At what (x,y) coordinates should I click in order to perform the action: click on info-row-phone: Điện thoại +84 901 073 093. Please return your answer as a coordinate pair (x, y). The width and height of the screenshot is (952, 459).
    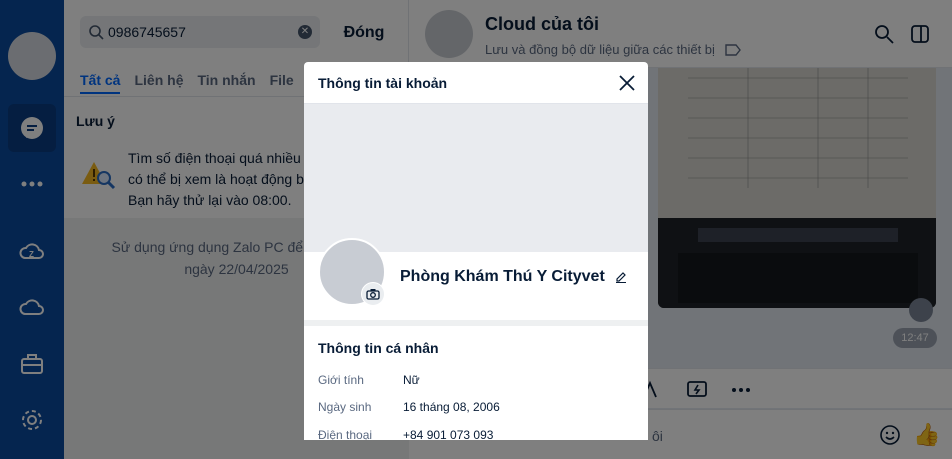
    Looking at the image, I should click on (405, 434).